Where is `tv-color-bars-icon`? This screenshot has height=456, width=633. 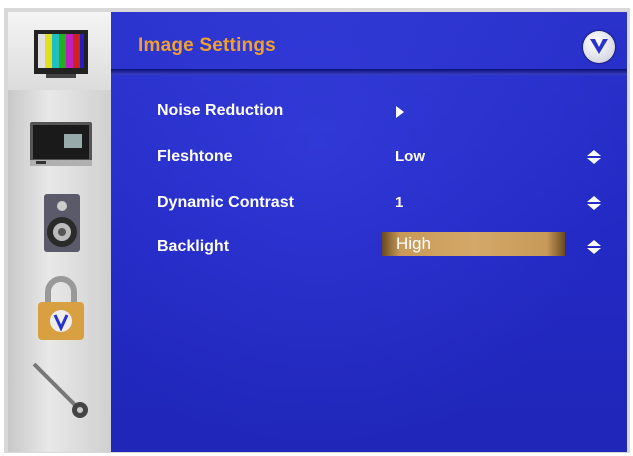 tv-color-bars-icon is located at coordinates (61, 54).